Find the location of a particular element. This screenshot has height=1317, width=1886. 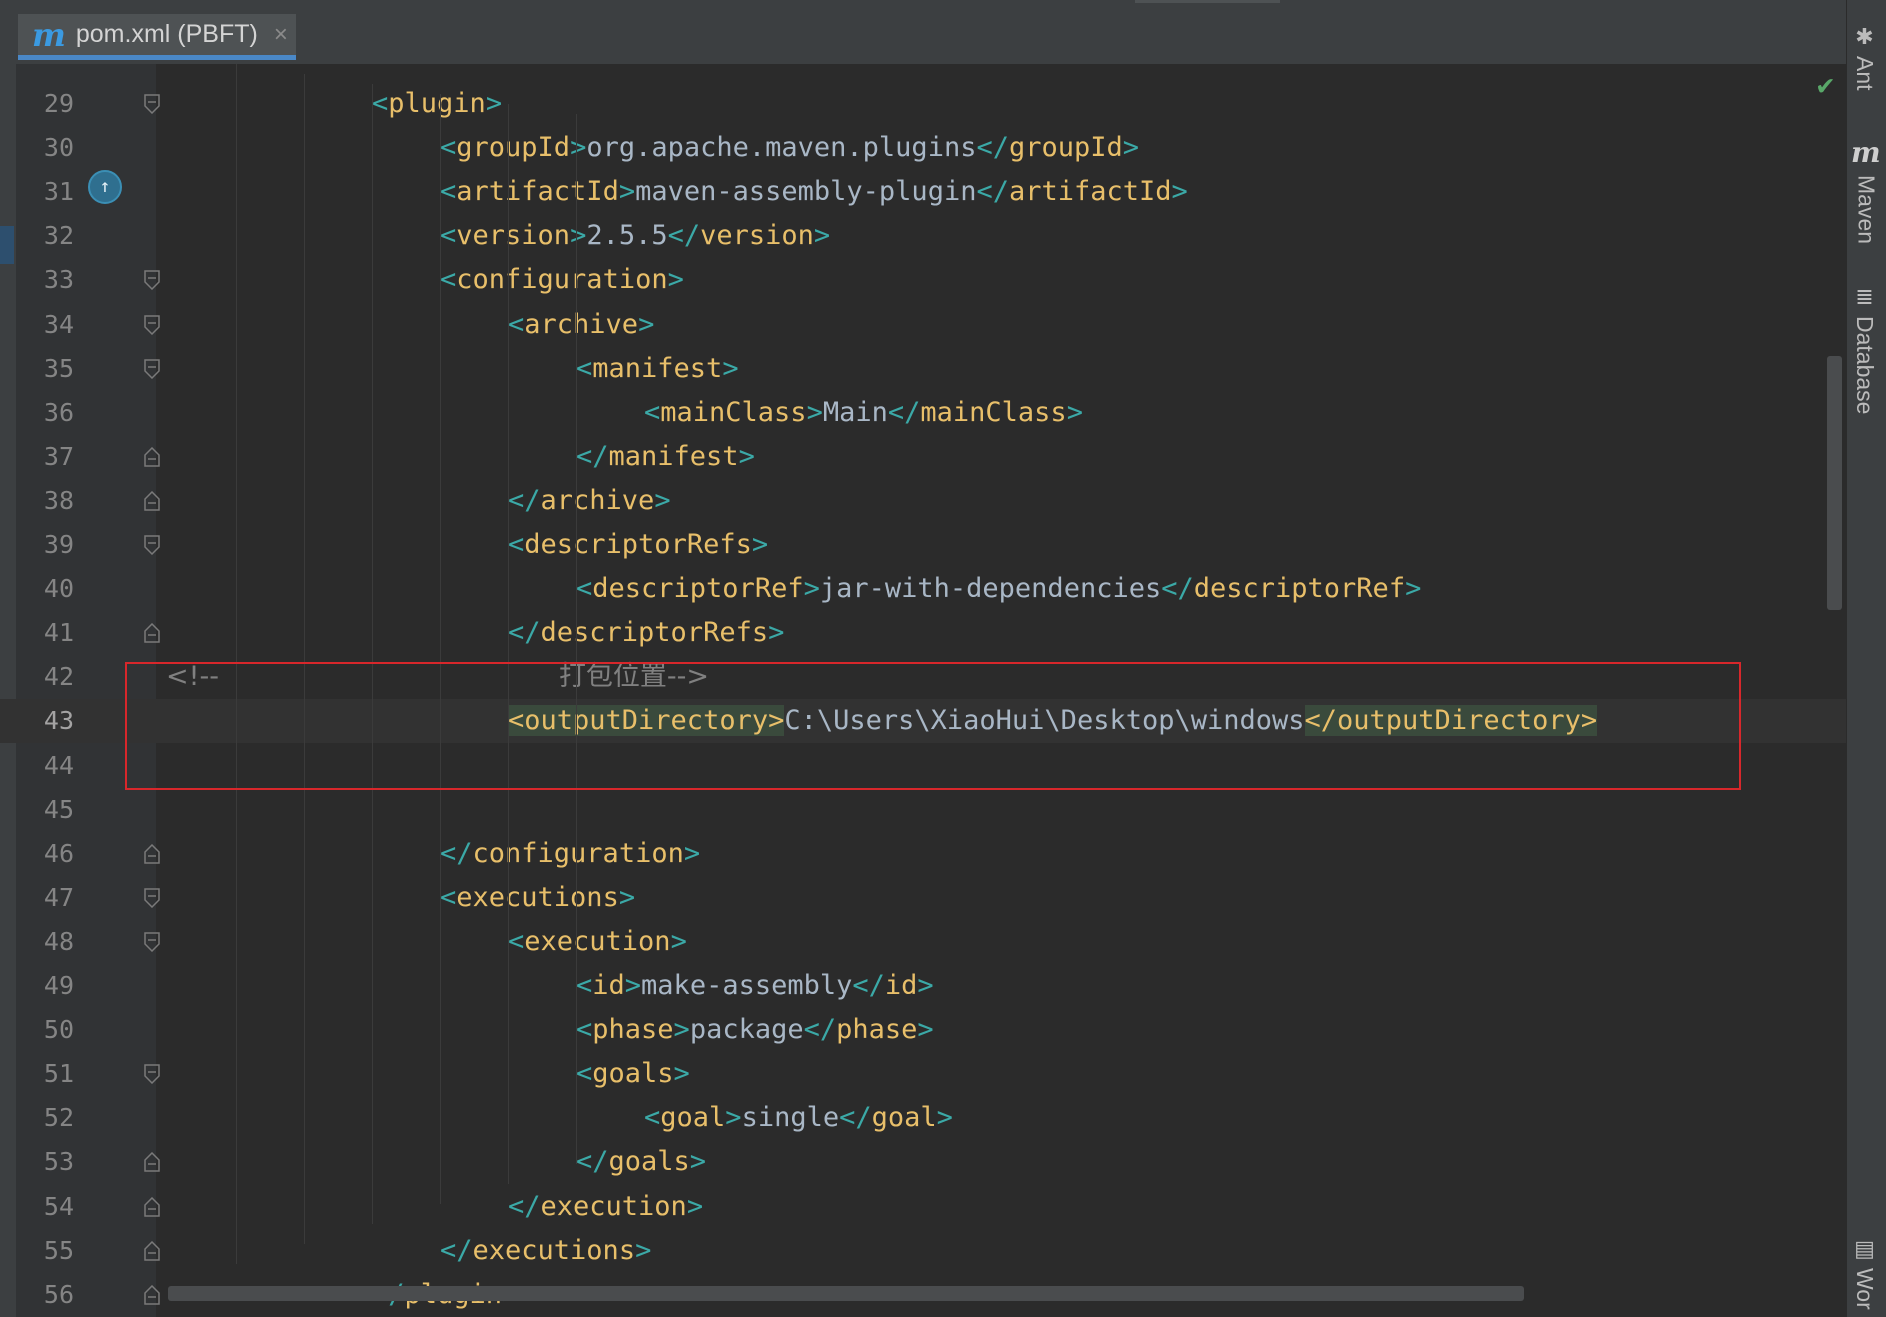

close-icon: × is located at coordinates (281, 35).